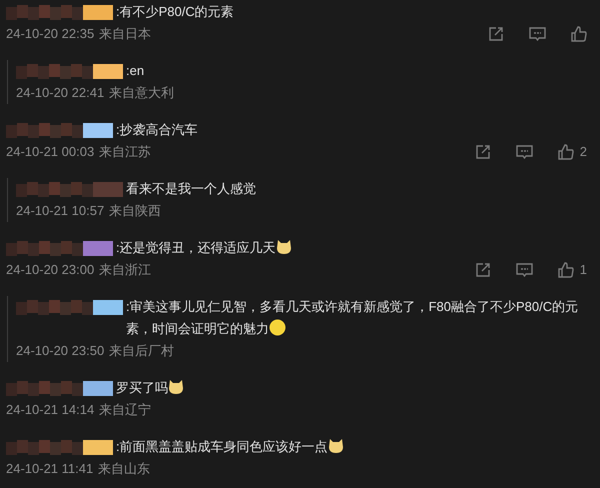  I want to click on timestamp: 24-10-20 22:35, so click(50, 34).